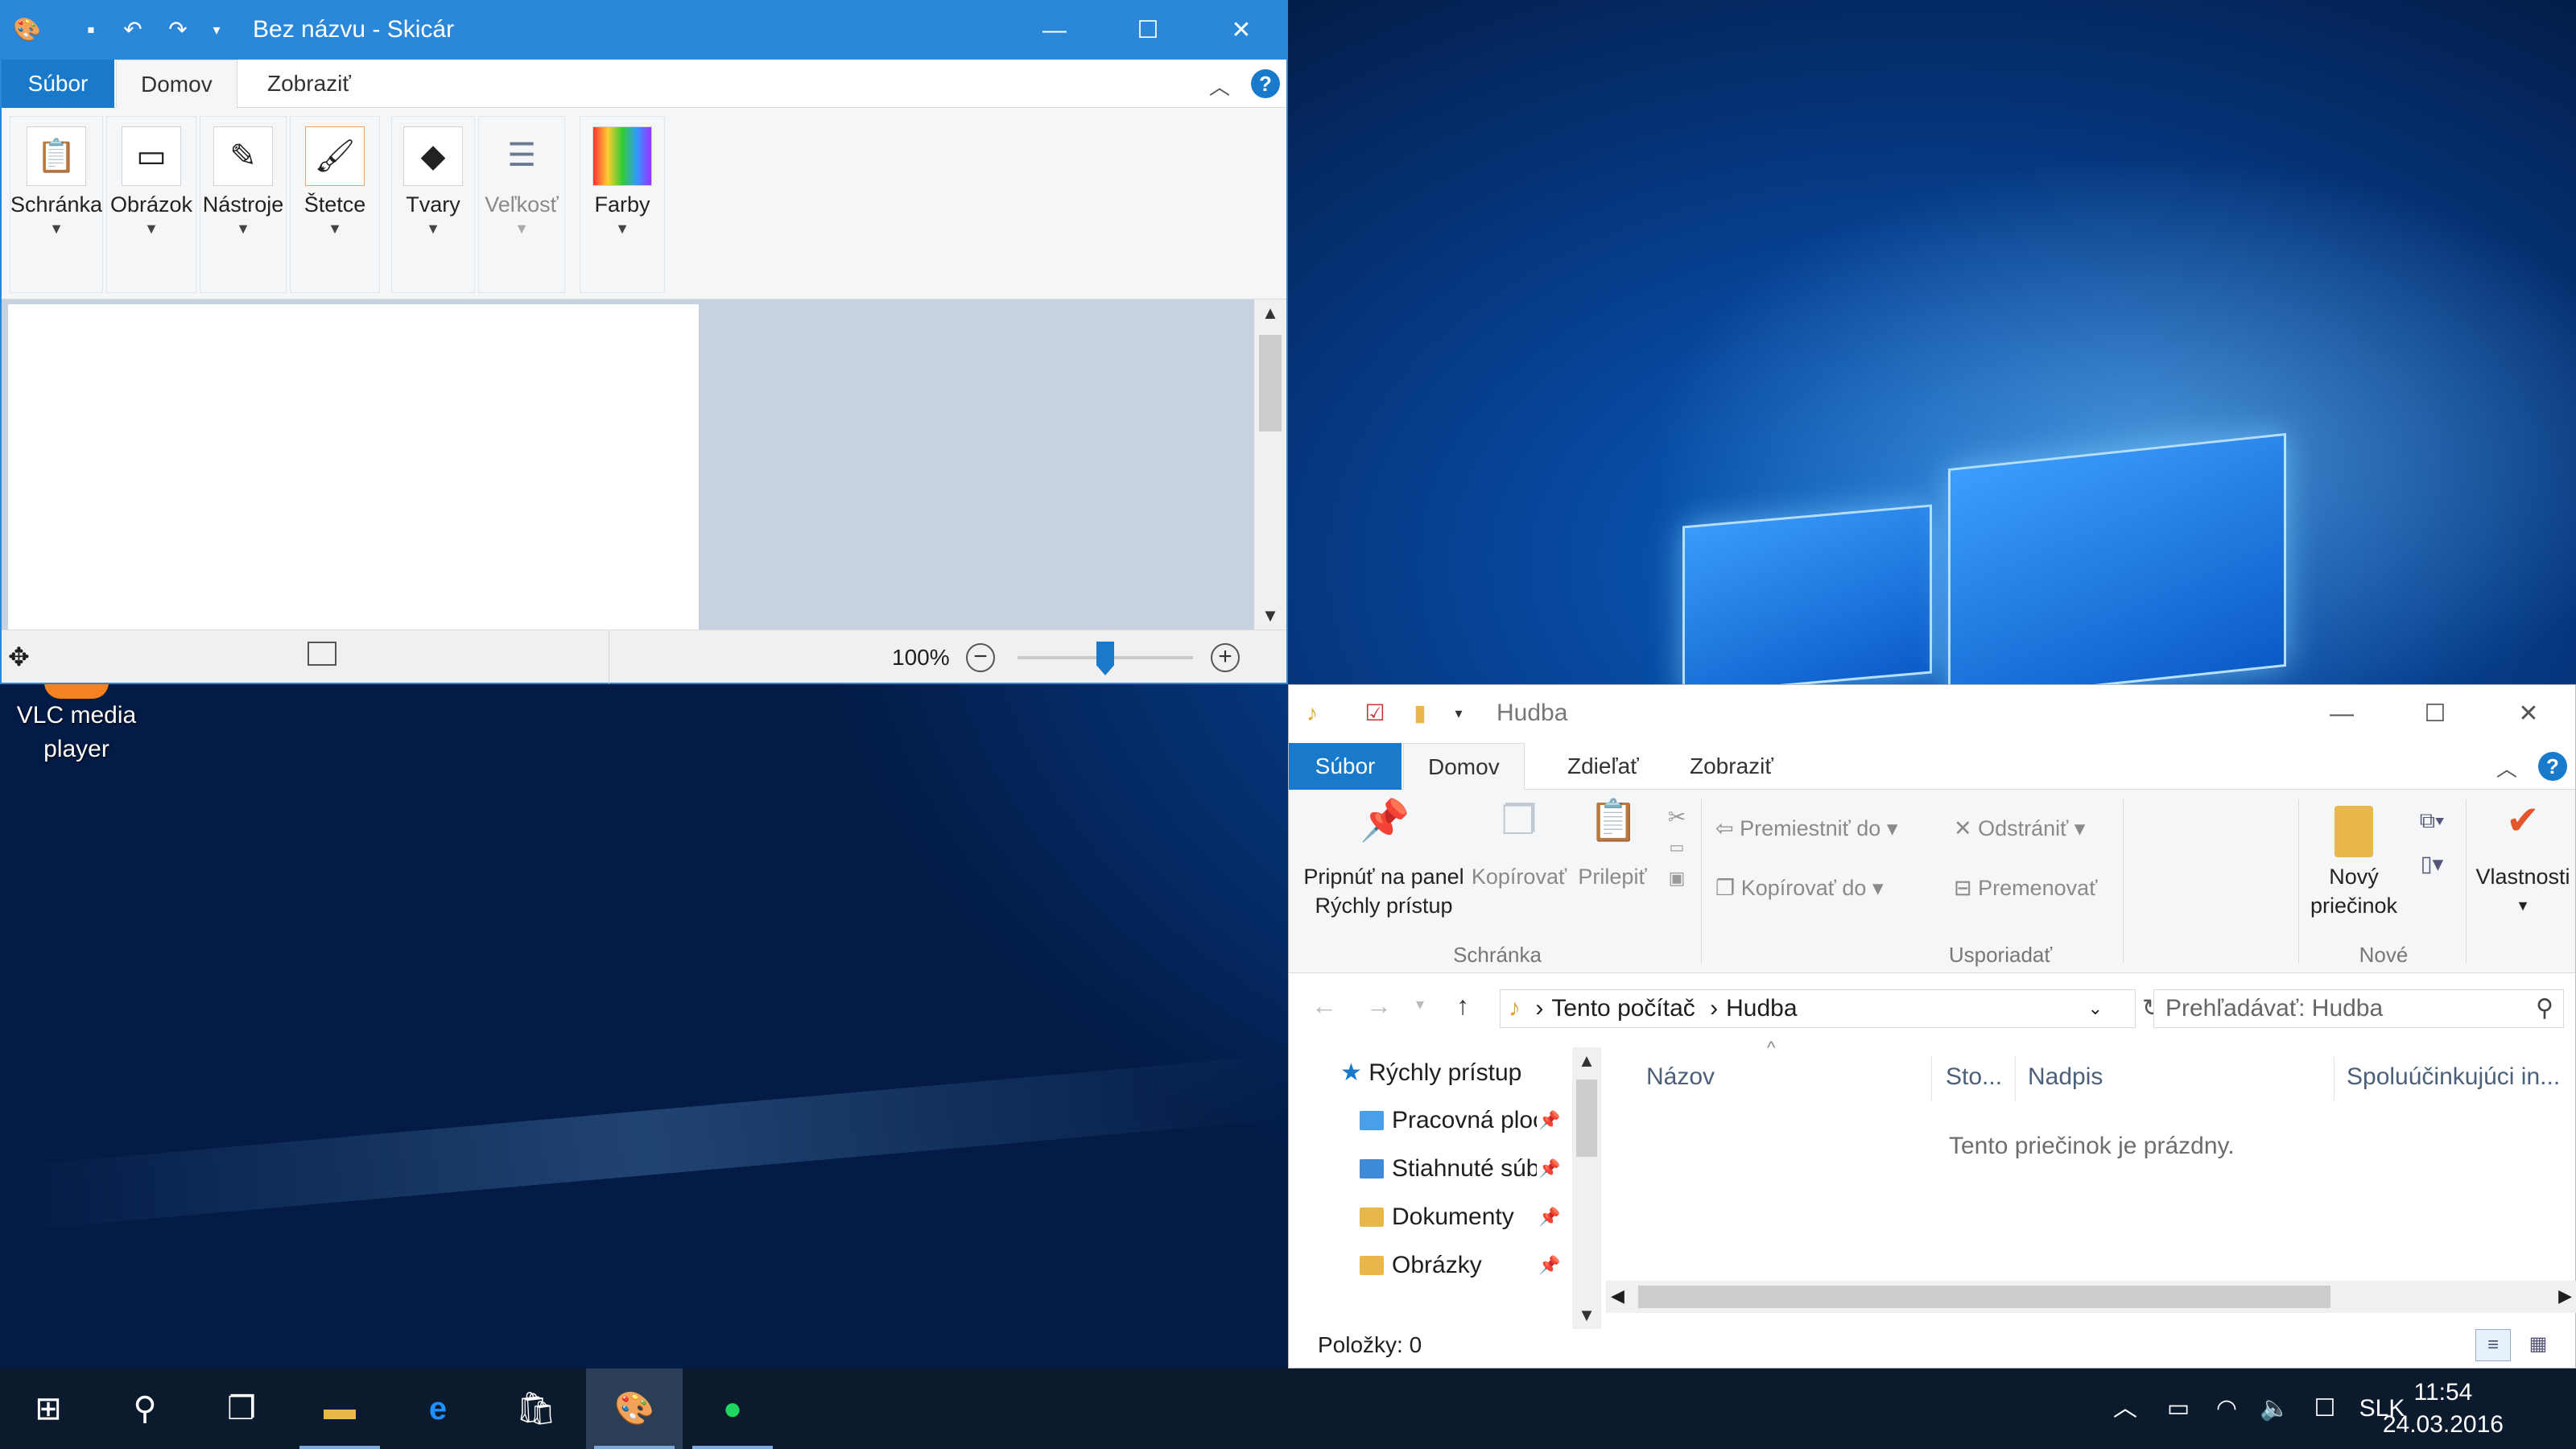 The image size is (2576, 1449). I want to click on copy-to-button: ❐ Kopírovať do ▾, so click(1799, 887).